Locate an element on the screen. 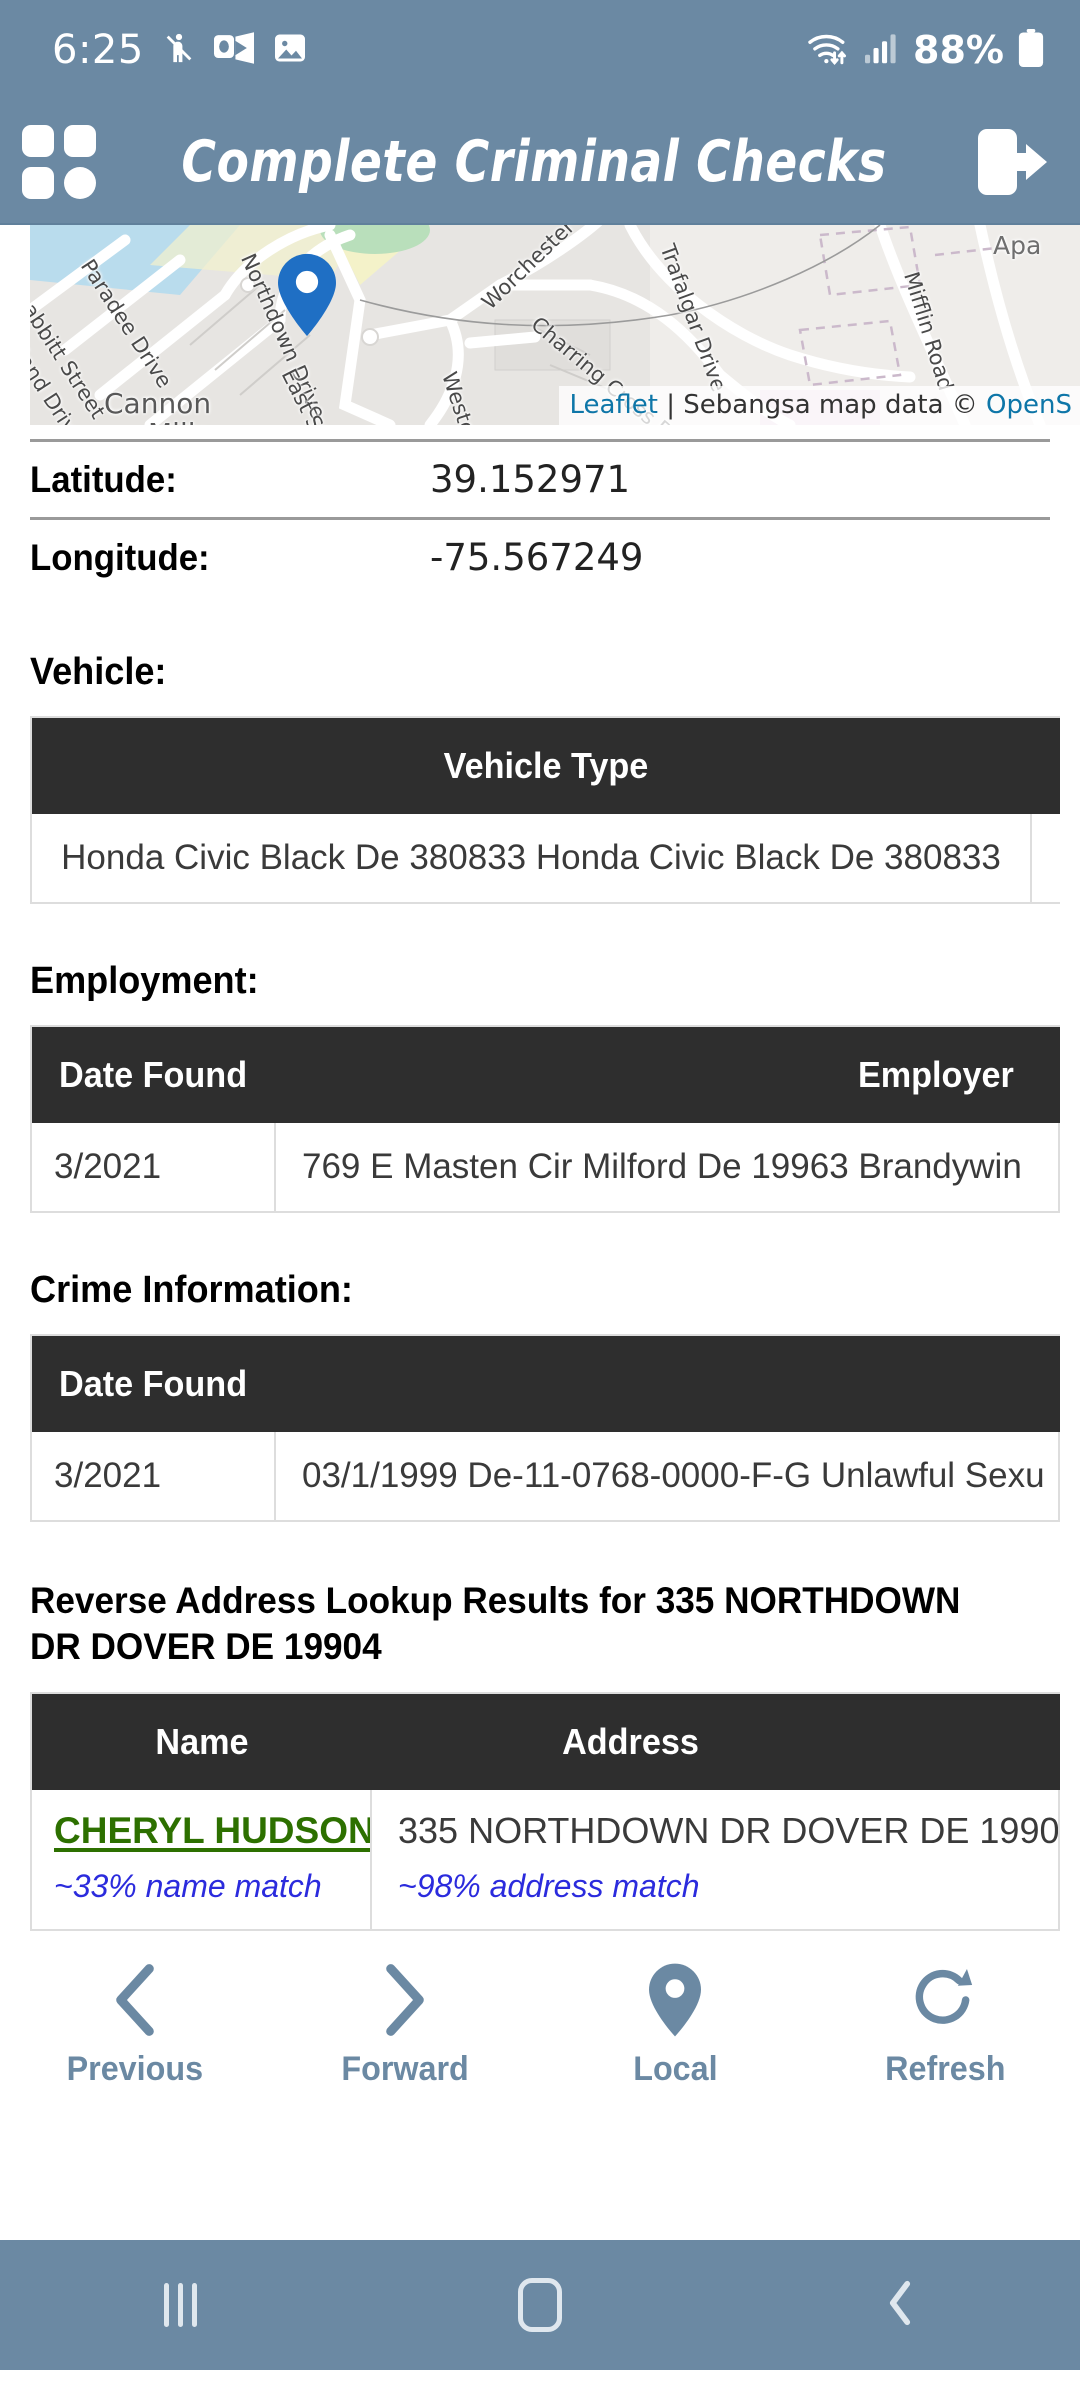  address-match-score: ~98% address match is located at coordinates (549, 1886).